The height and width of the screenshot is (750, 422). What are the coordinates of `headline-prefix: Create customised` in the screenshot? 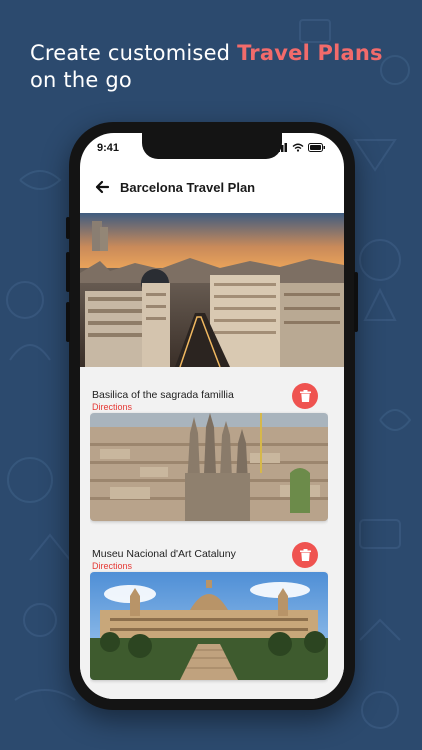 It's located at (134, 53).